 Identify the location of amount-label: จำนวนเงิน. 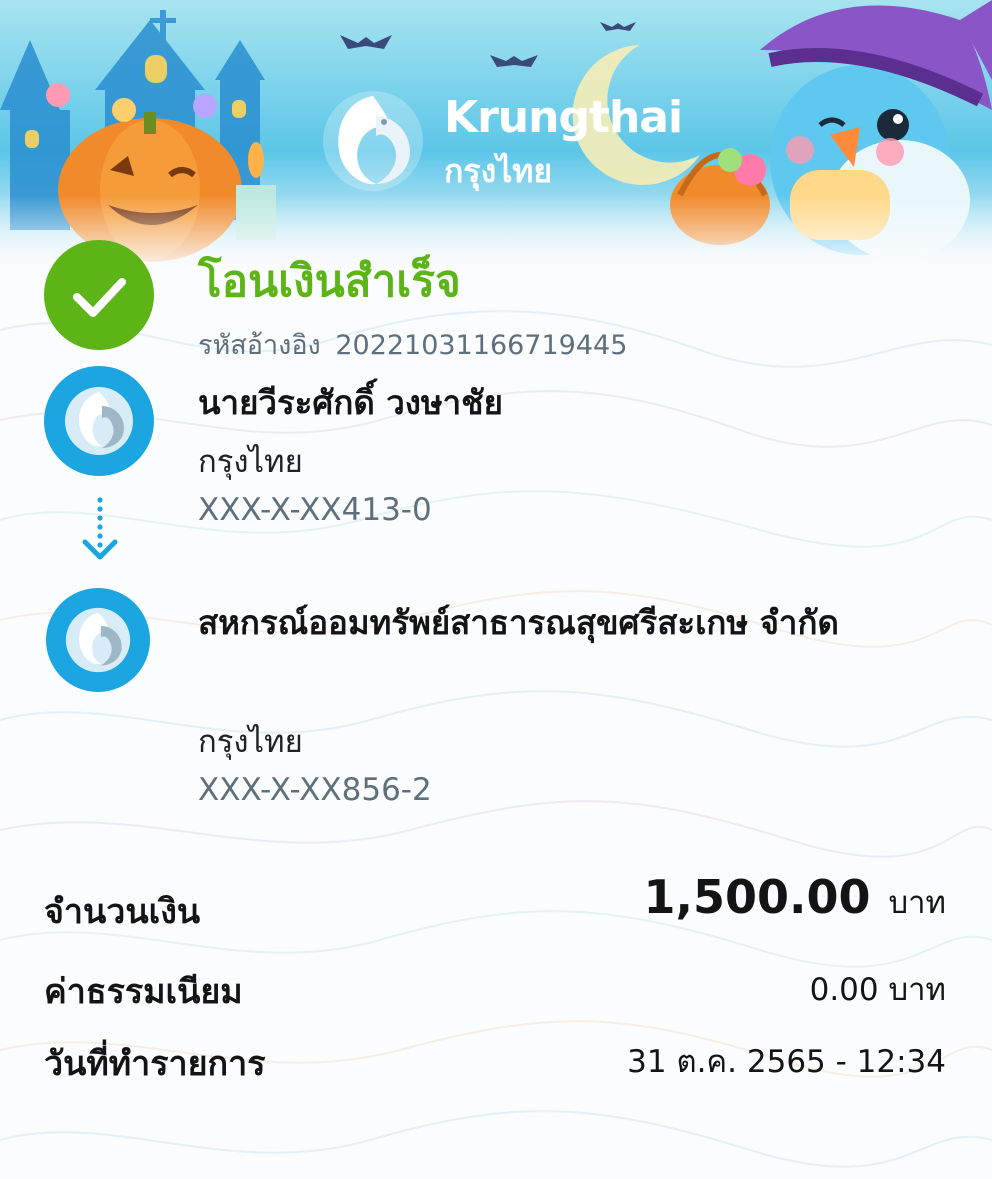
(122, 912).